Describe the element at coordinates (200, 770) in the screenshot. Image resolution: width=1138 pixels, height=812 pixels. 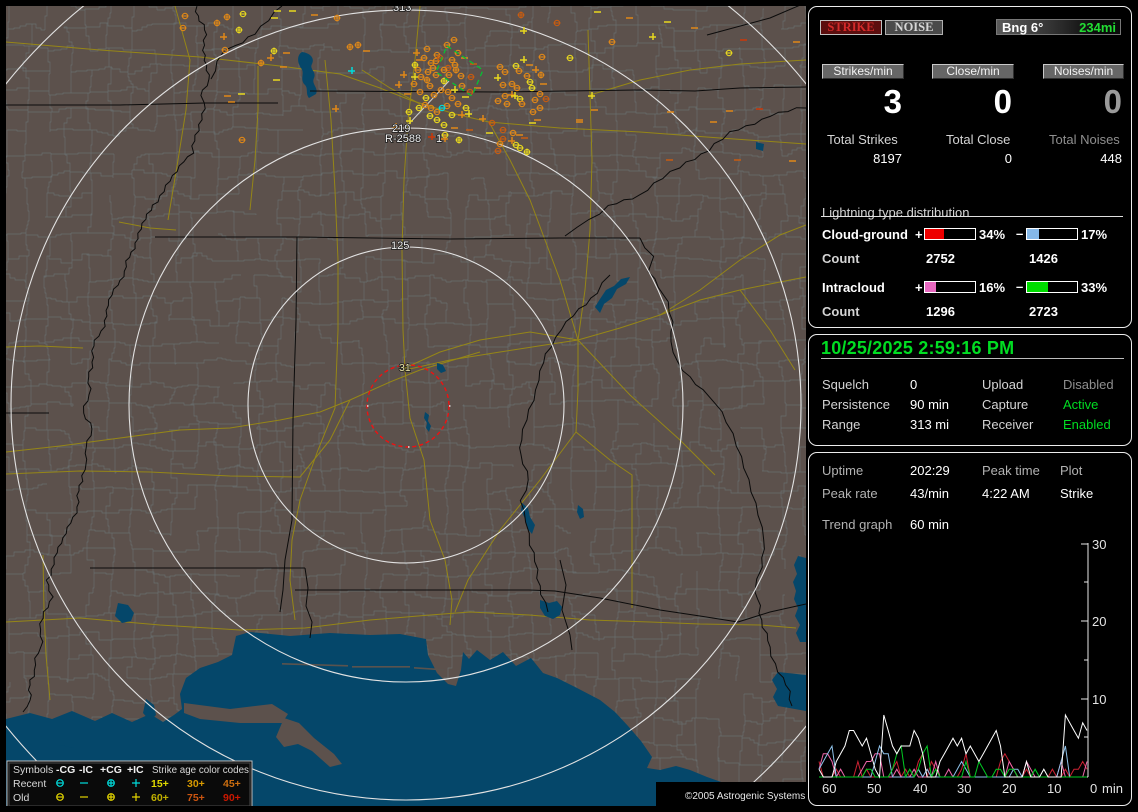
I see `svg-text: Strike age color codes` at that location.